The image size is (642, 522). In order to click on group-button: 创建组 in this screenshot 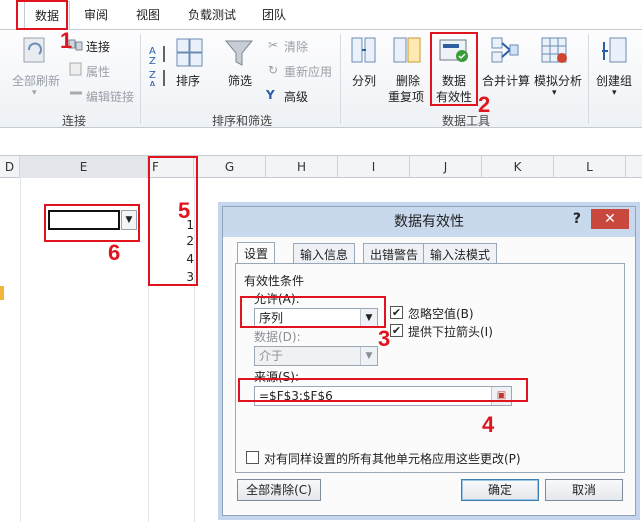, I will do `click(614, 80)`.